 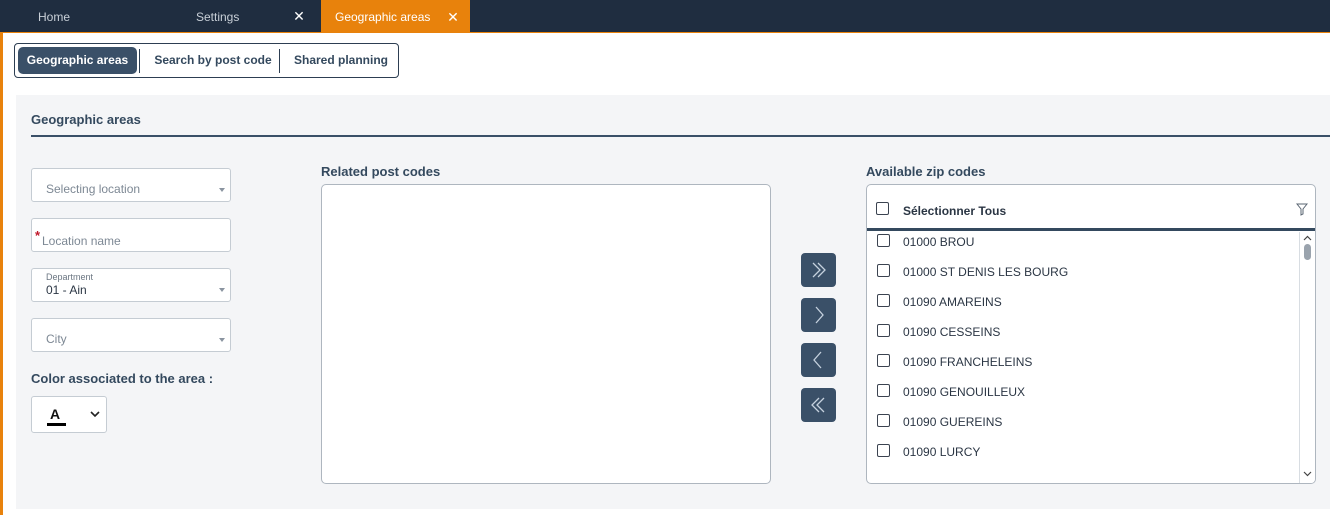 I want to click on tab-geographic-areas: Geographic areas ✕, so click(x=395, y=16).